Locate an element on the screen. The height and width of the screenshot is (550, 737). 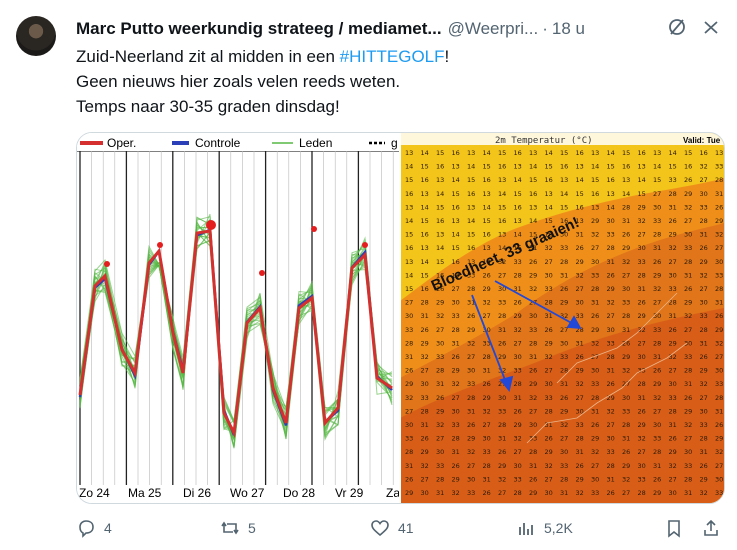
xlabel-3: Wo 27 is located at coordinates (247, 493).